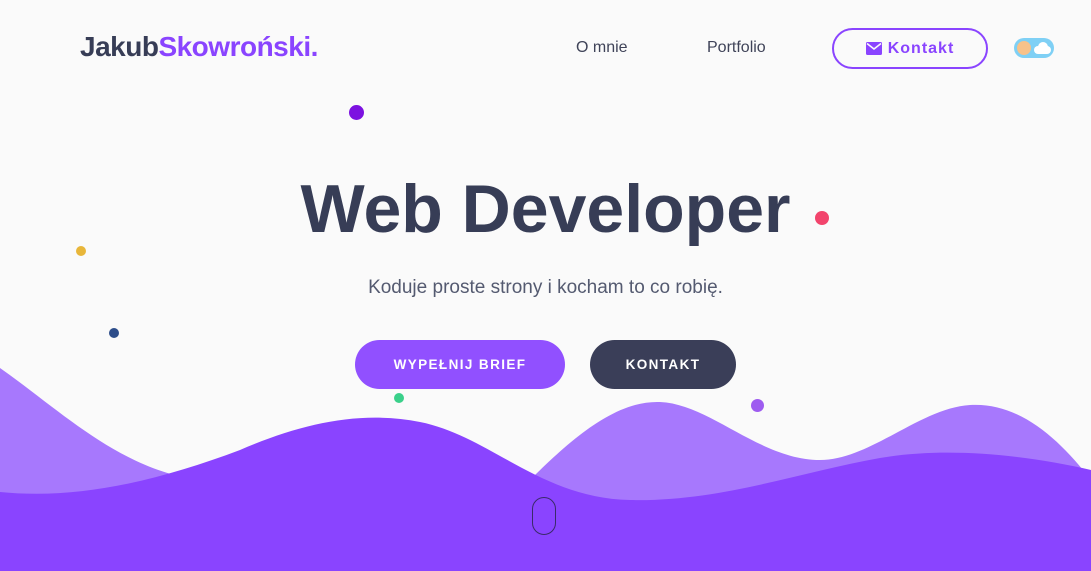  I want to click on site-logo: JakubSkowroński., so click(199, 47).